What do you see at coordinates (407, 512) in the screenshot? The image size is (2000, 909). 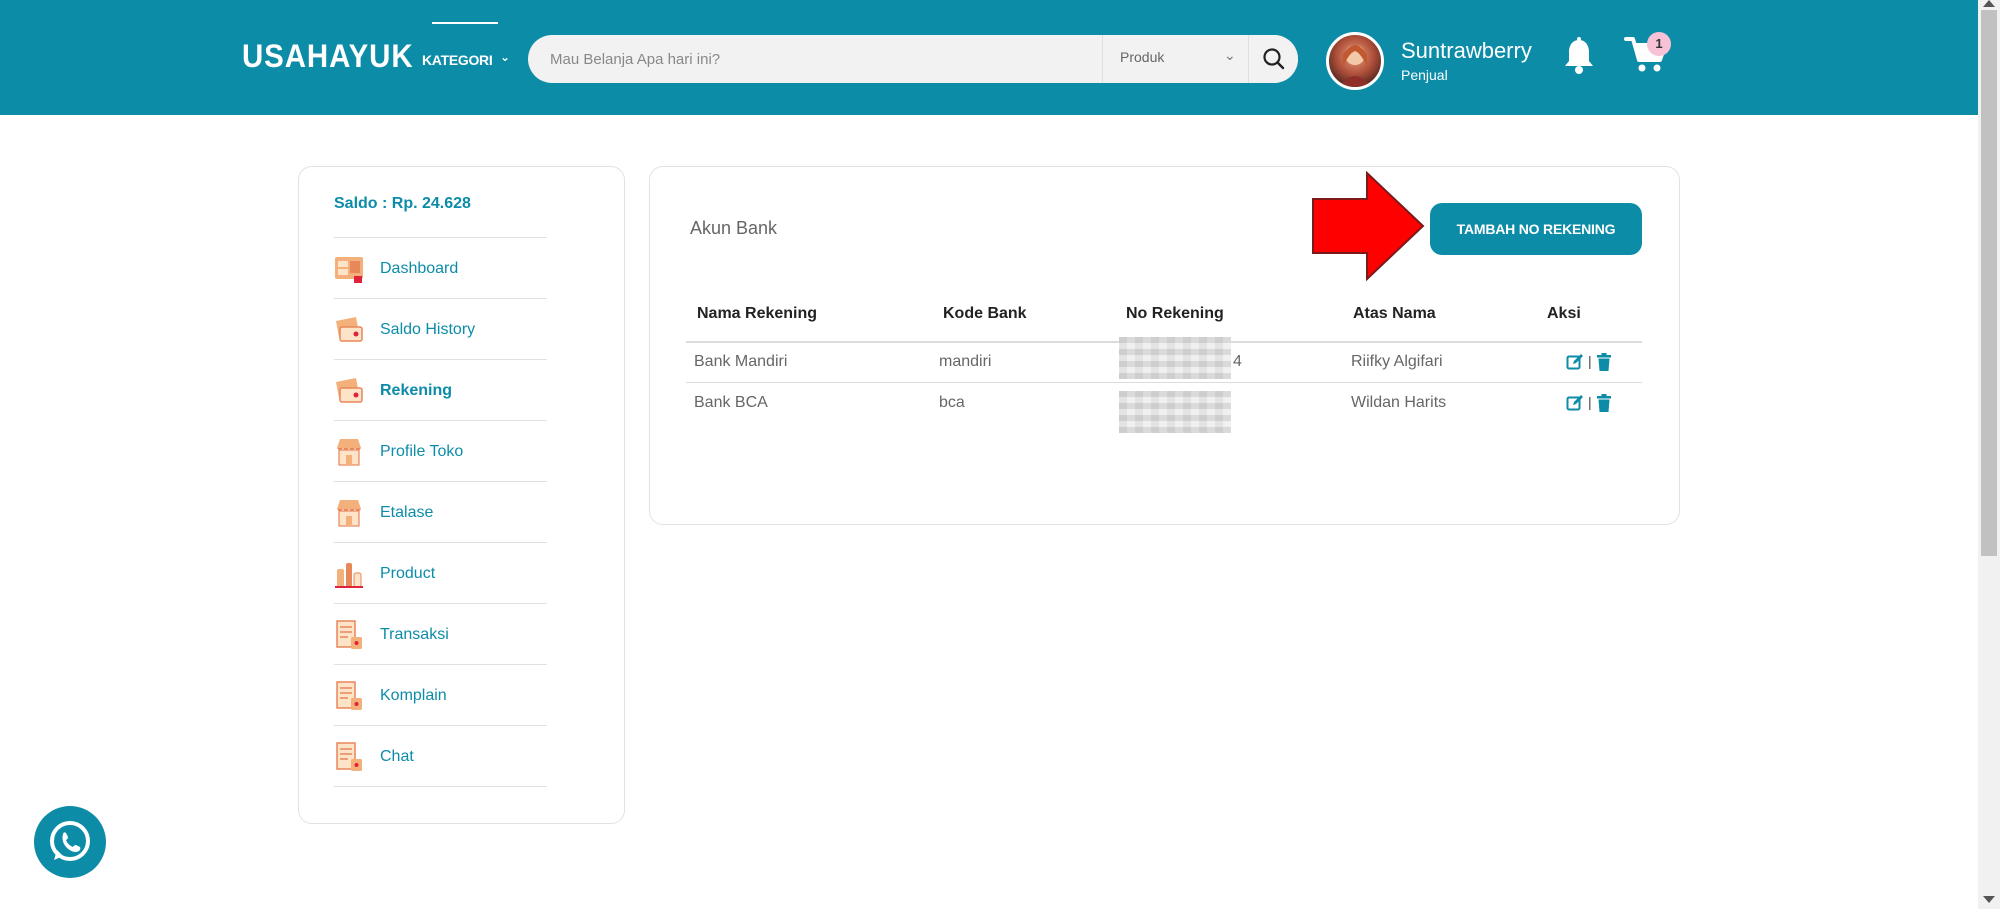 I see `sidebar-item-label: Etalase` at bounding box center [407, 512].